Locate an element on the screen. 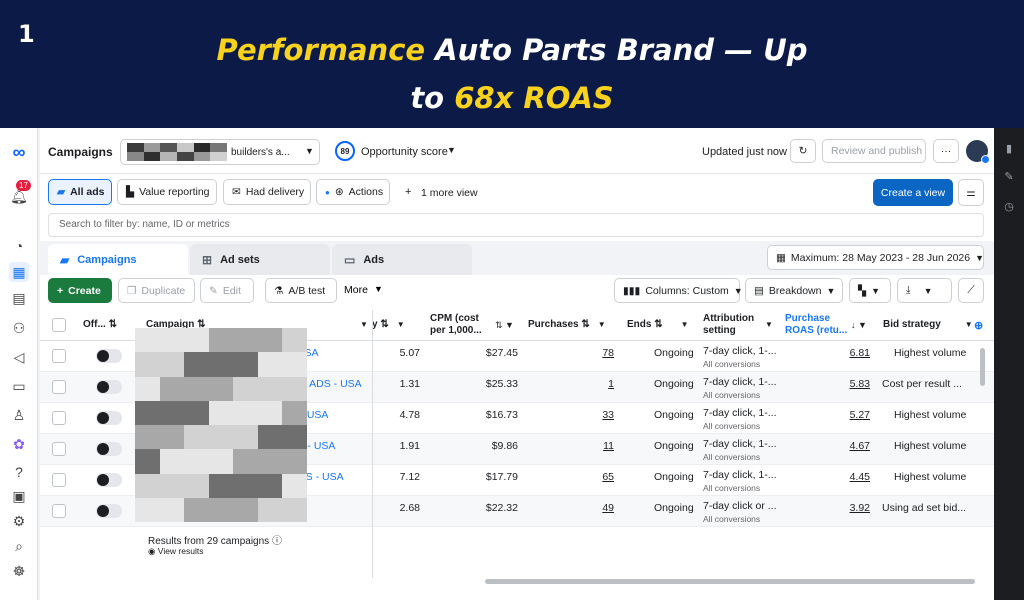  create-button: + Create is located at coordinates (80, 290).